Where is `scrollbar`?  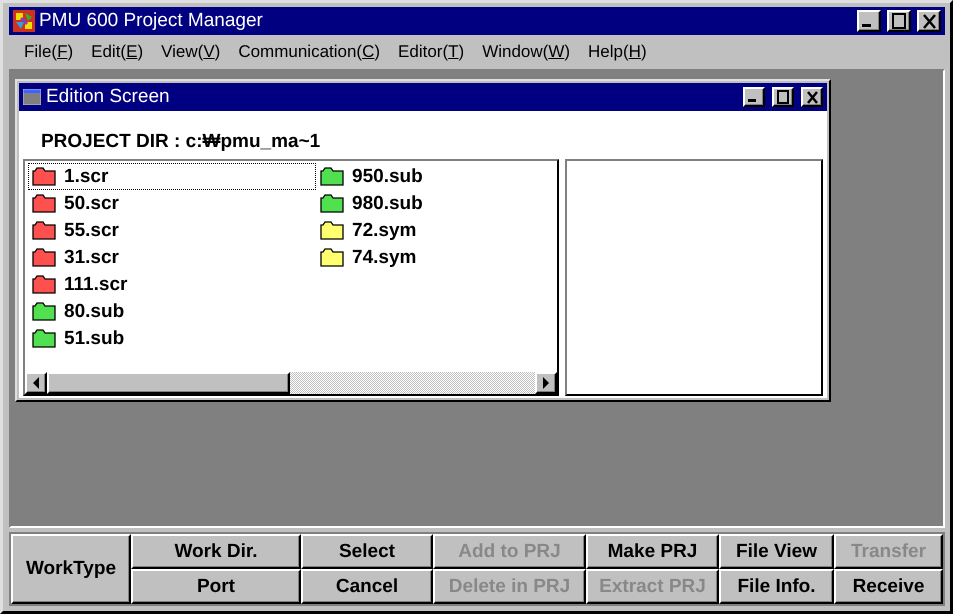 scrollbar is located at coordinates (291, 383).